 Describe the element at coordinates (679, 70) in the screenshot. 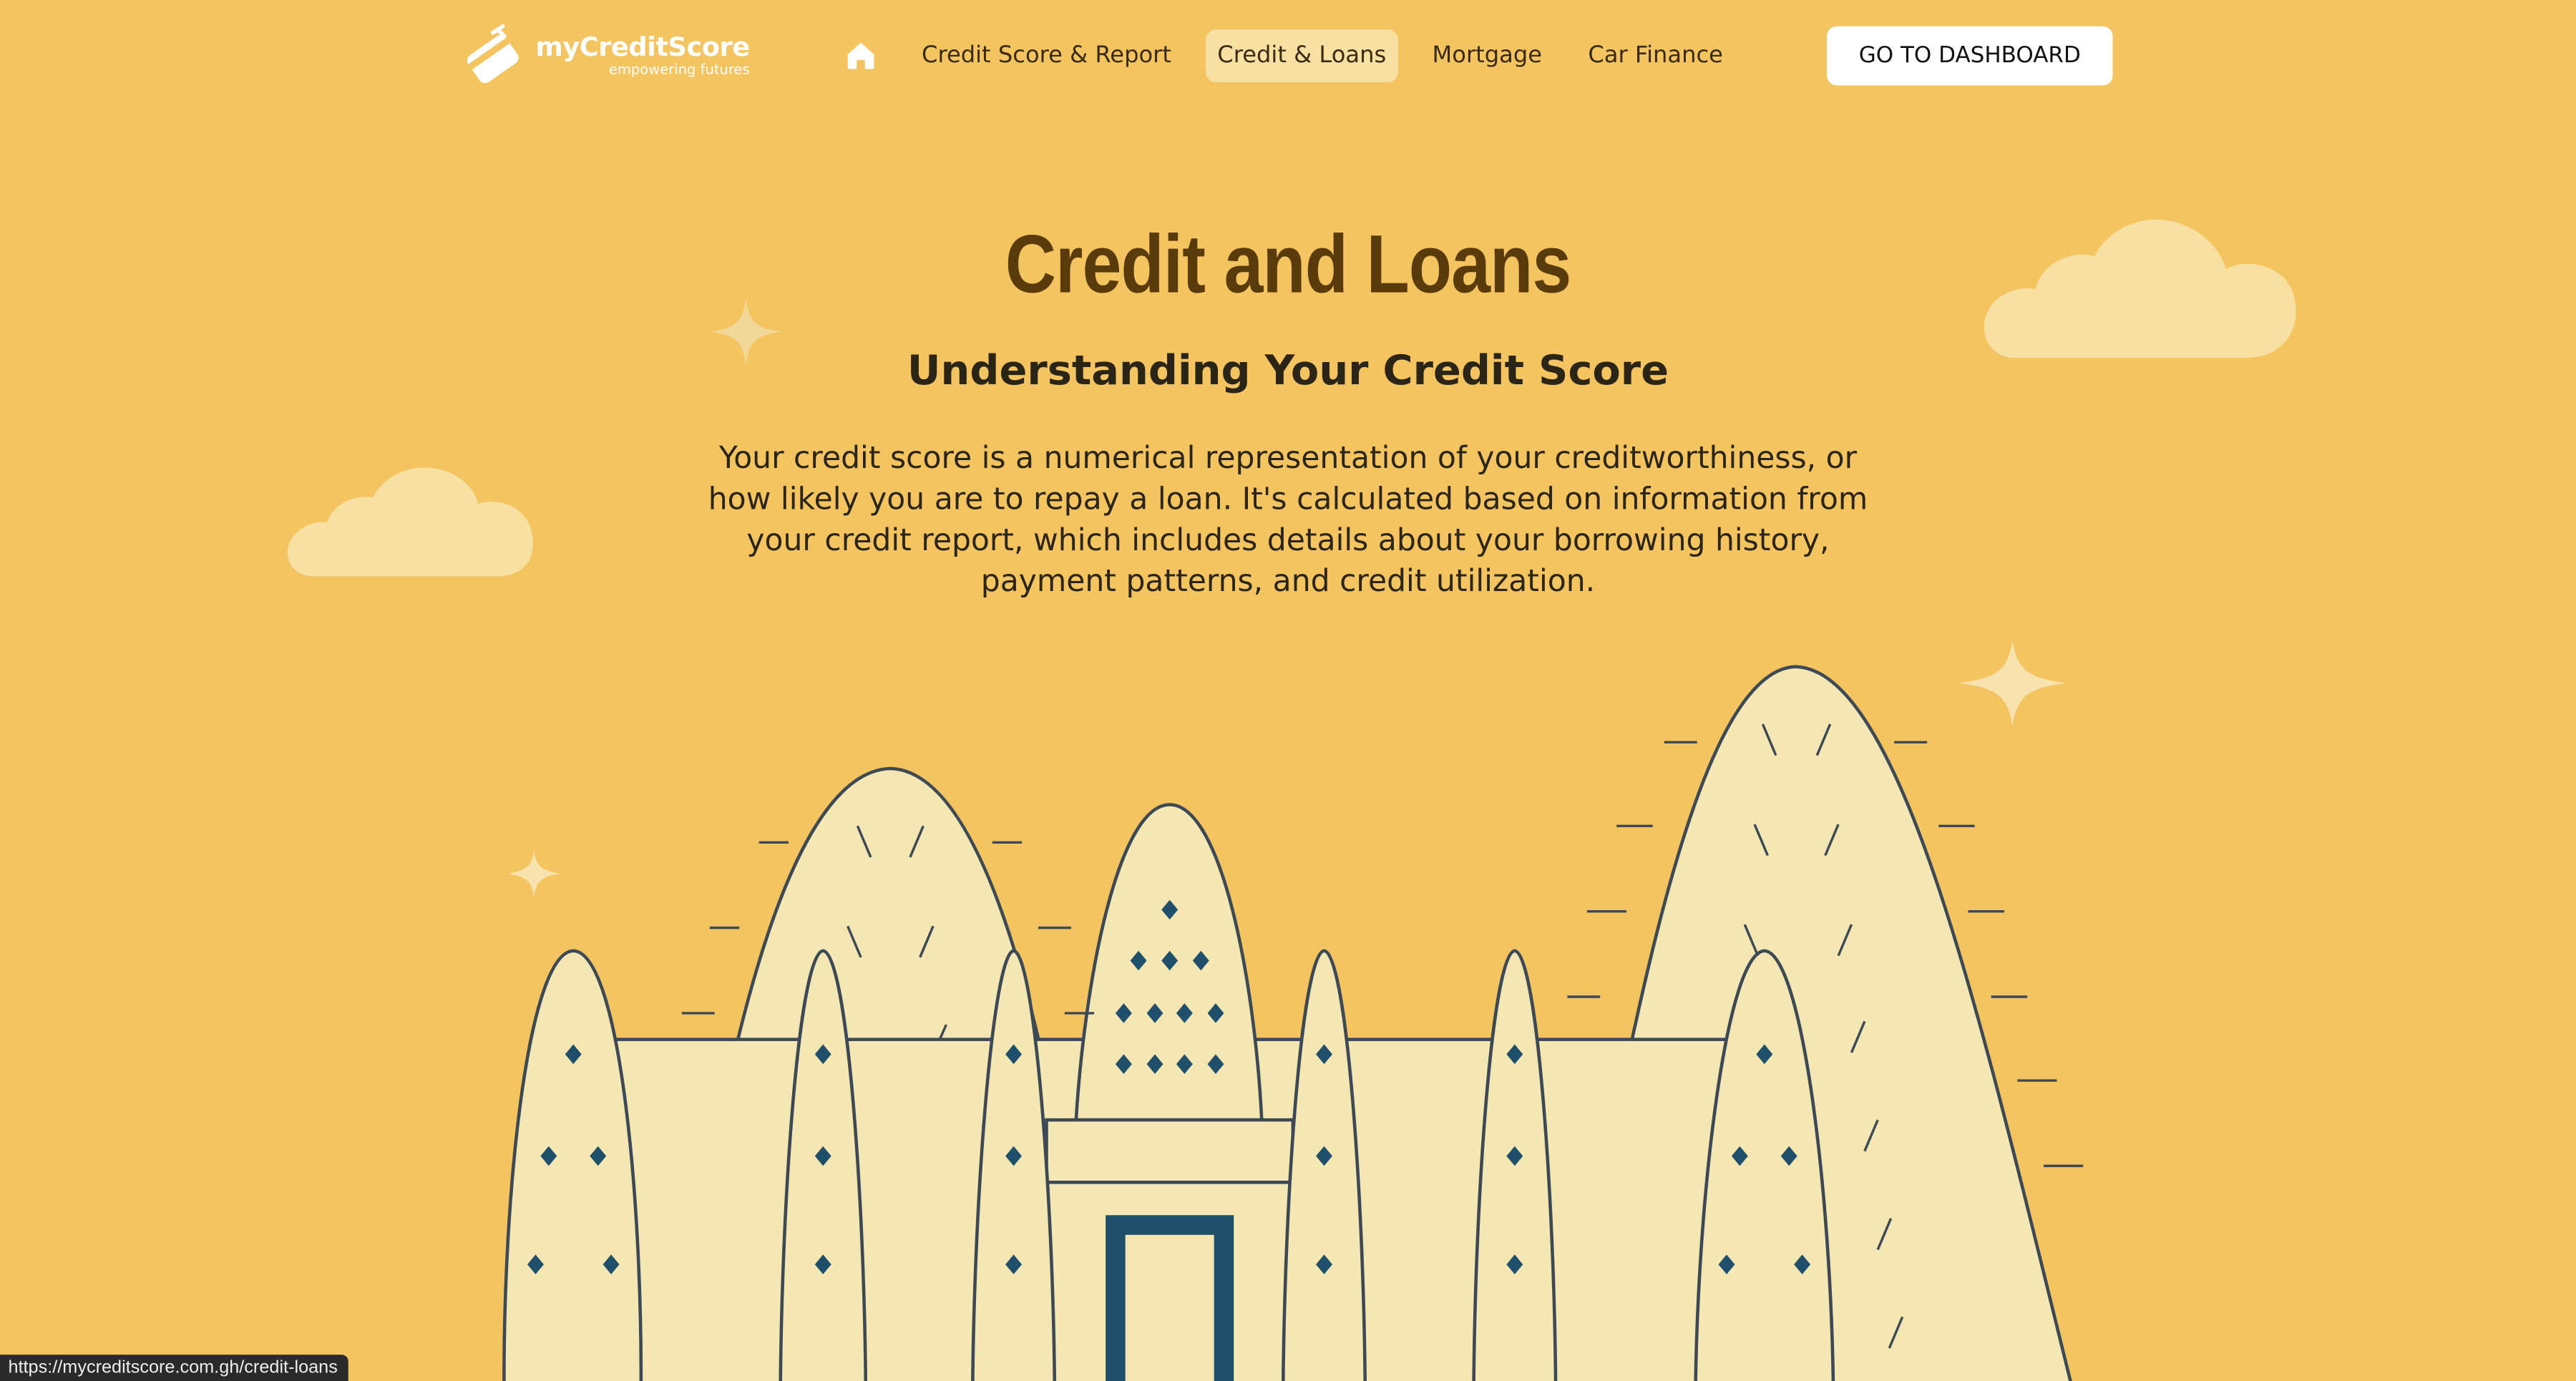

I see `logo-tagline: empowering futures` at that location.